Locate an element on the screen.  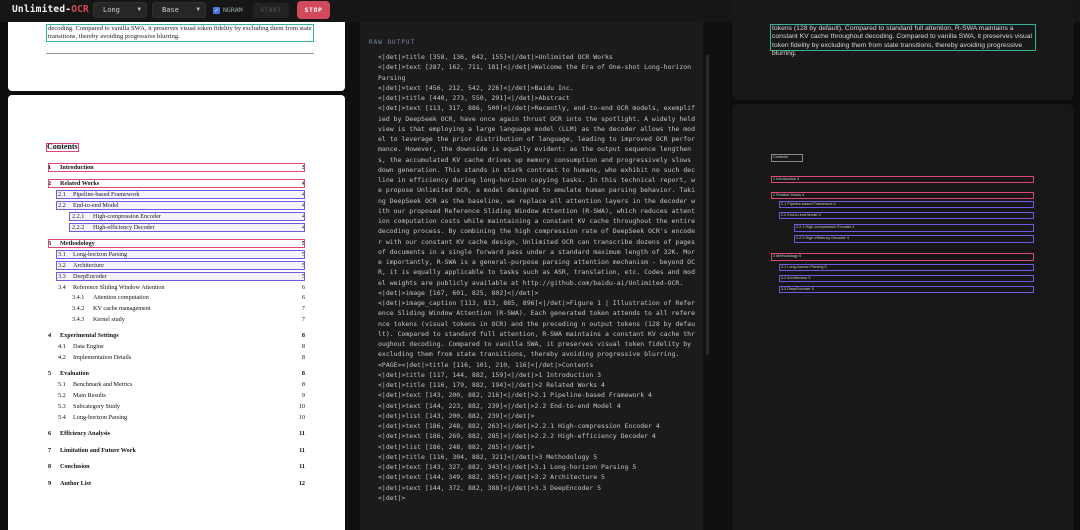
mode-select: Long ▼ is located at coordinates (120, 10).